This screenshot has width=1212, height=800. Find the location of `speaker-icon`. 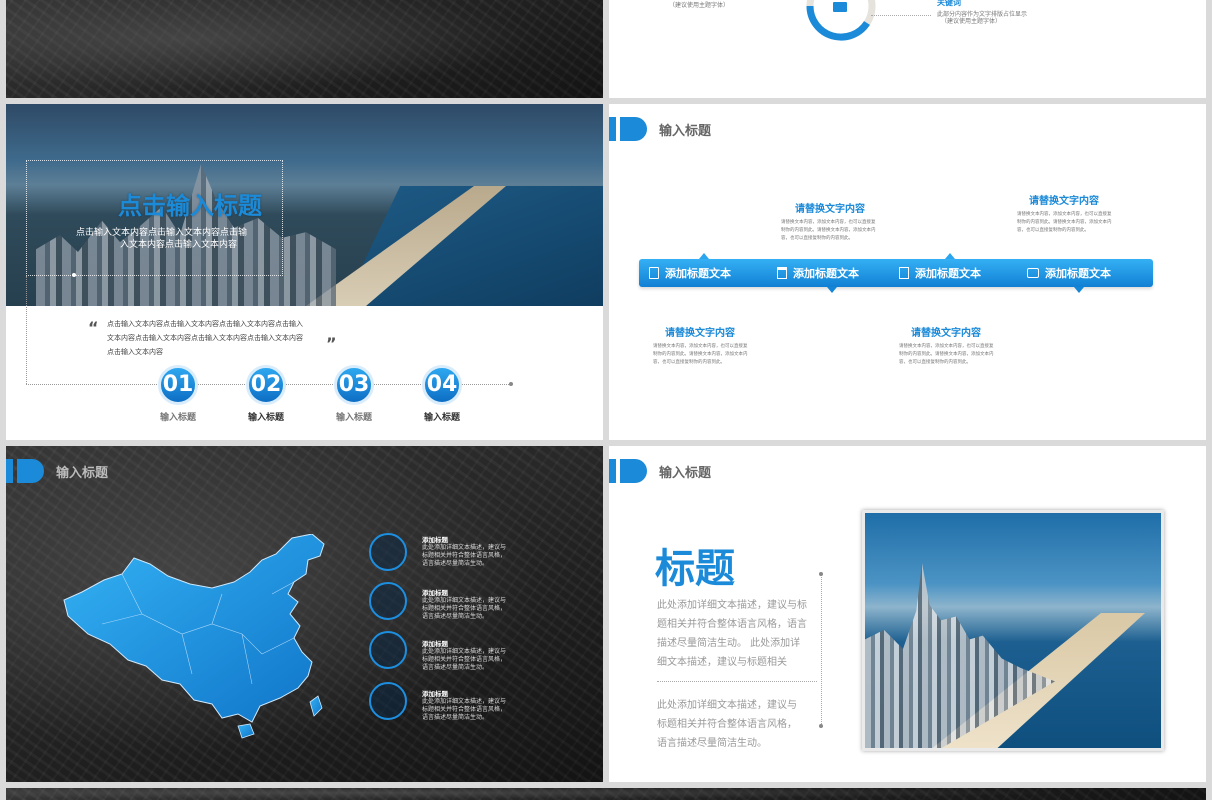

speaker-icon is located at coordinates (388, 601).